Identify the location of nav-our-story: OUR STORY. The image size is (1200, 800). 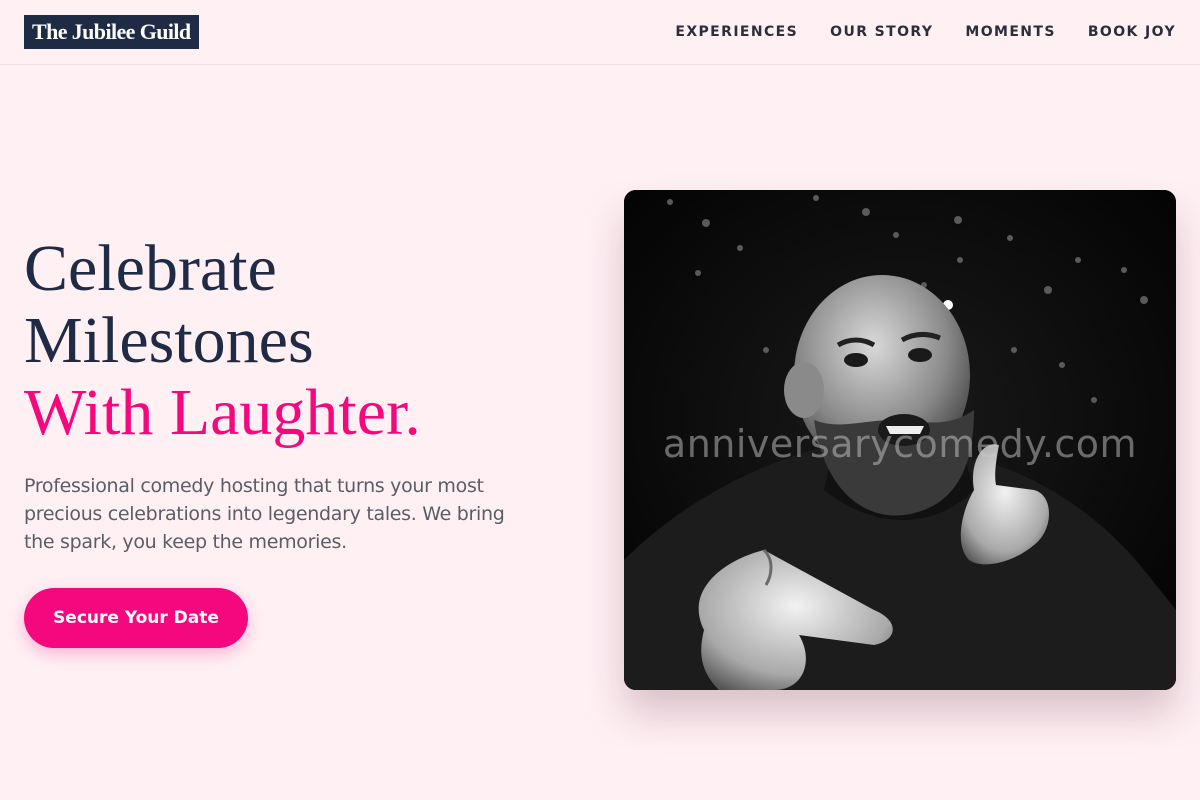
(881, 32).